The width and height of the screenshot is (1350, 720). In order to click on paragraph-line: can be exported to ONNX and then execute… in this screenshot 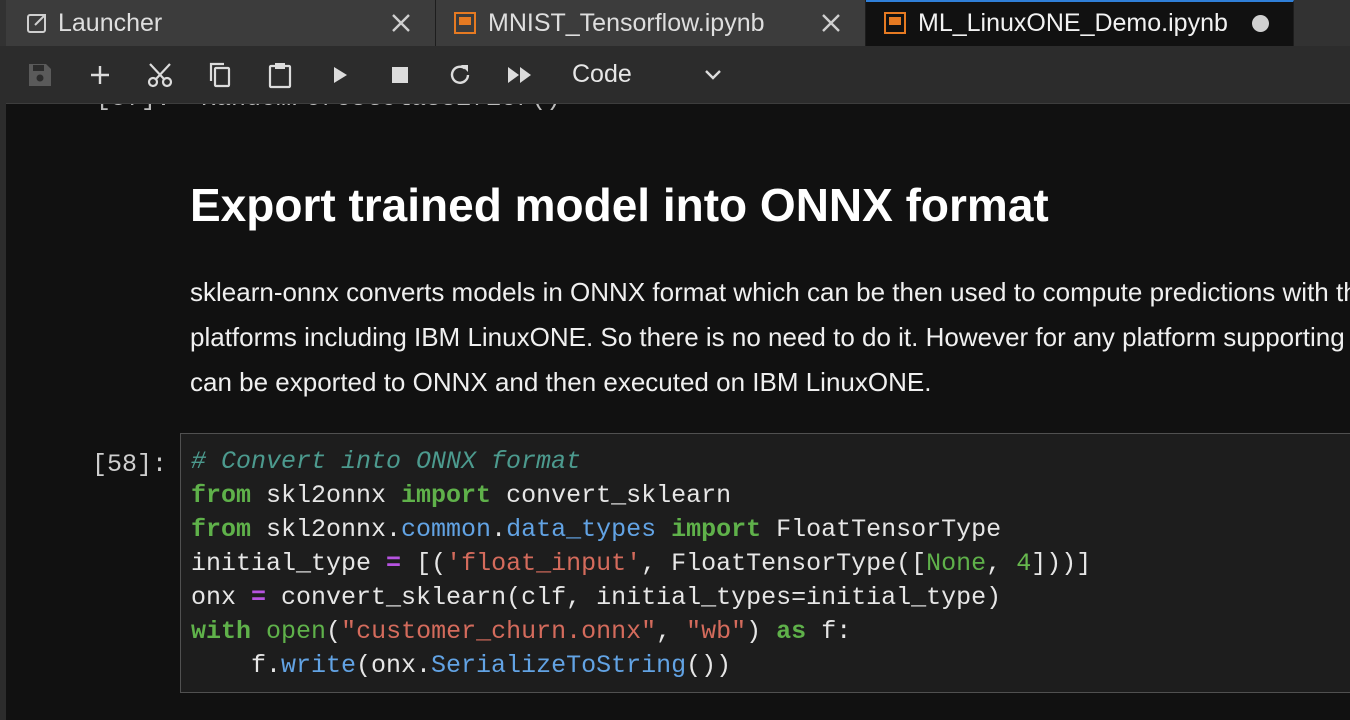, I will do `click(561, 382)`.